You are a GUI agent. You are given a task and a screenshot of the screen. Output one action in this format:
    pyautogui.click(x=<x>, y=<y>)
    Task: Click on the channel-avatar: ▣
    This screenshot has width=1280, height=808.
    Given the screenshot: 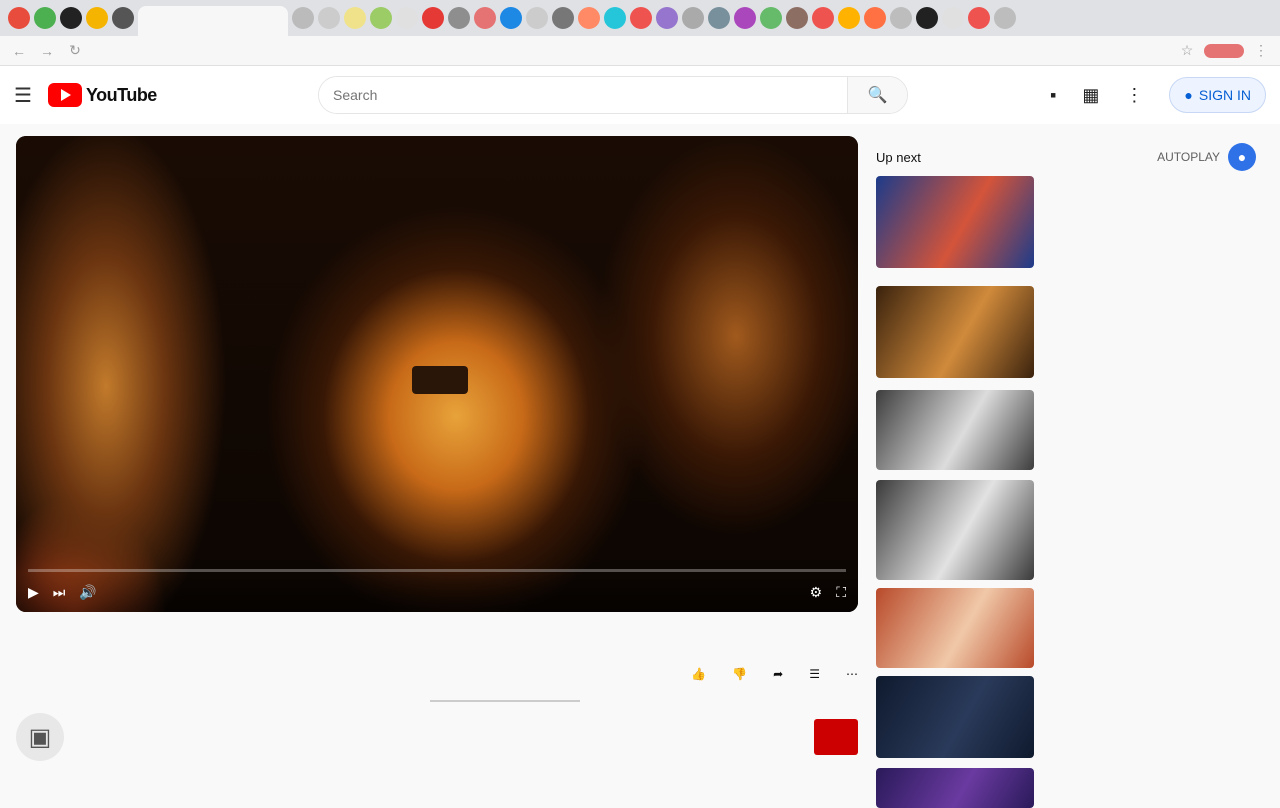 What is the action you would take?
    pyautogui.click(x=40, y=737)
    